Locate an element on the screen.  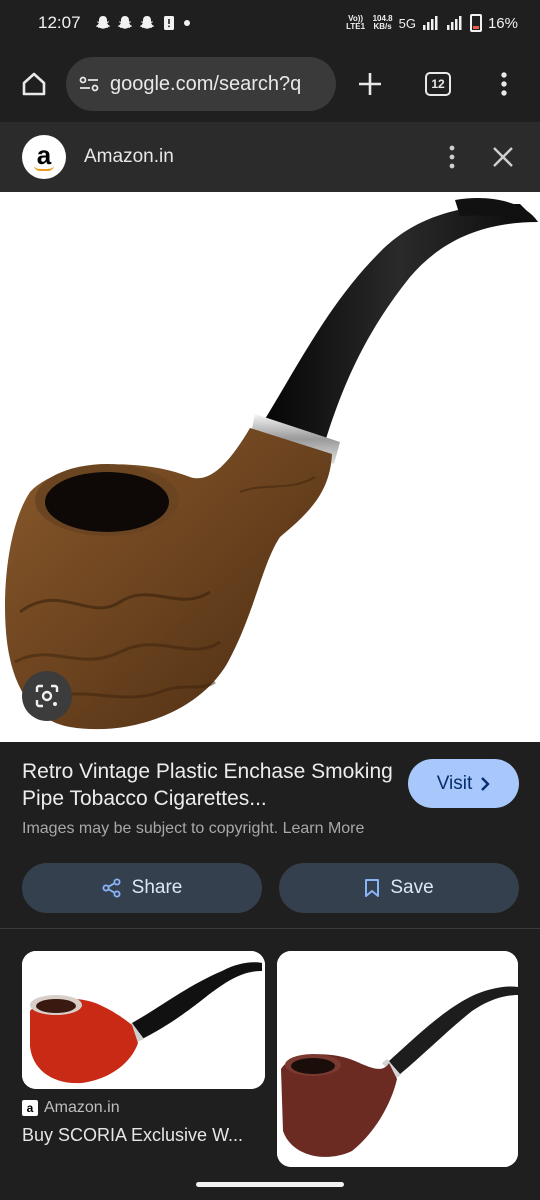
visit-label: Visit is located at coordinates (454, 783).